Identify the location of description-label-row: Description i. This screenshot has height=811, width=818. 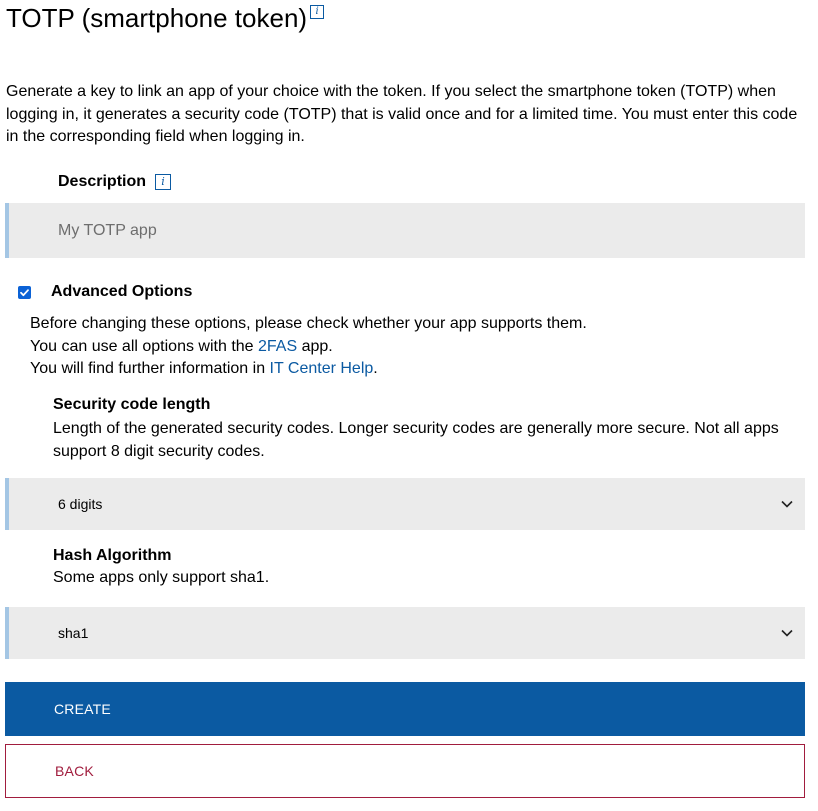
(115, 182).